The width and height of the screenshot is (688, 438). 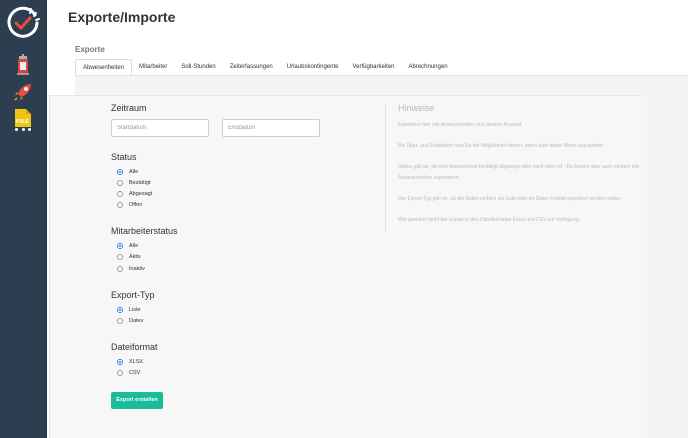 What do you see at coordinates (127, 245) in the screenshot?
I see `mitarbeiterstatus-option-alle: Alle` at bounding box center [127, 245].